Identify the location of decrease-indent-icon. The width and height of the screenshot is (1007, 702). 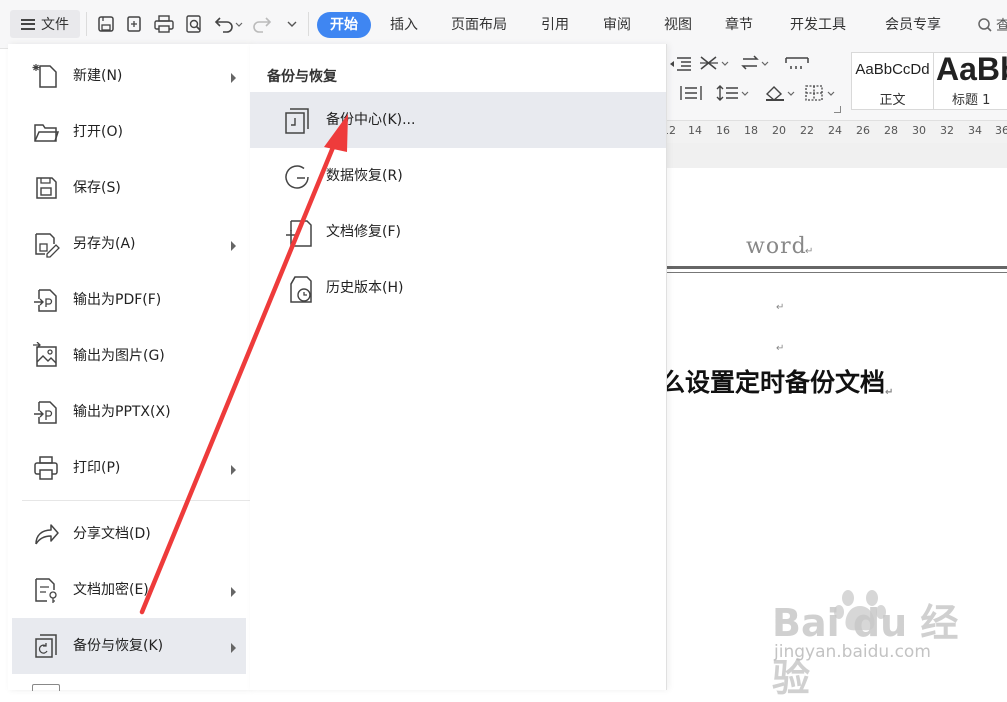
(680, 65).